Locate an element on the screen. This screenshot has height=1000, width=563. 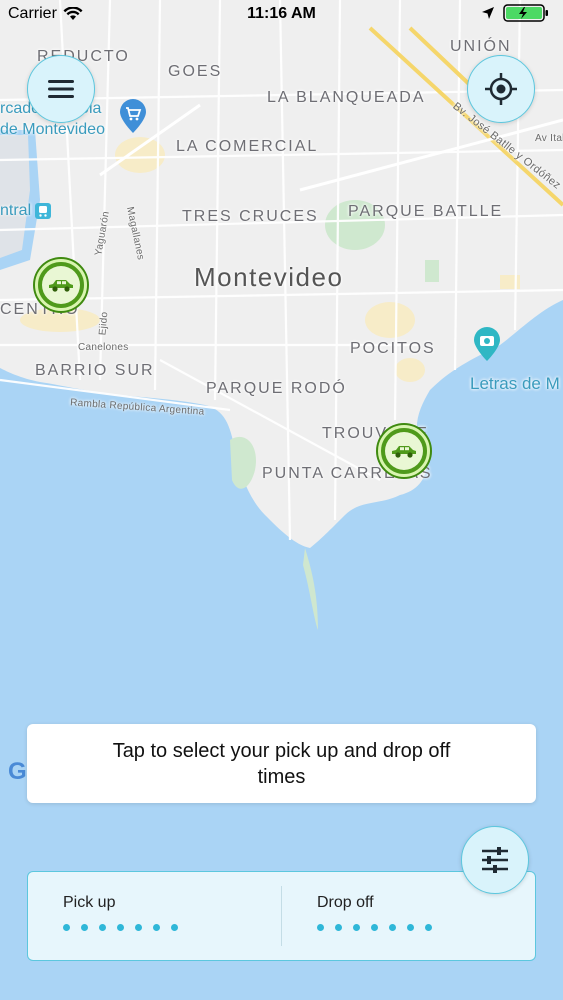
location-arrow-icon is located at coordinates (488, 13).